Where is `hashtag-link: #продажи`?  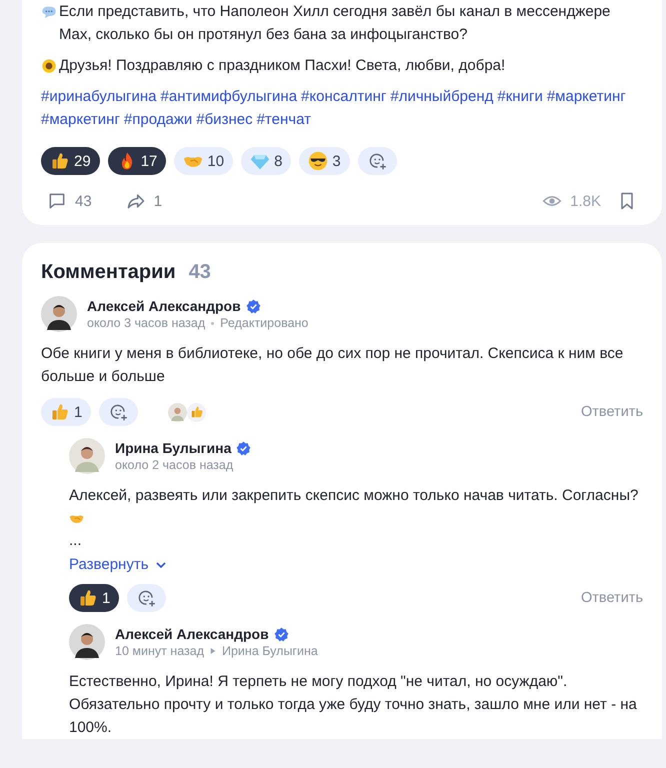
hashtag-link: #продажи is located at coordinates (158, 119).